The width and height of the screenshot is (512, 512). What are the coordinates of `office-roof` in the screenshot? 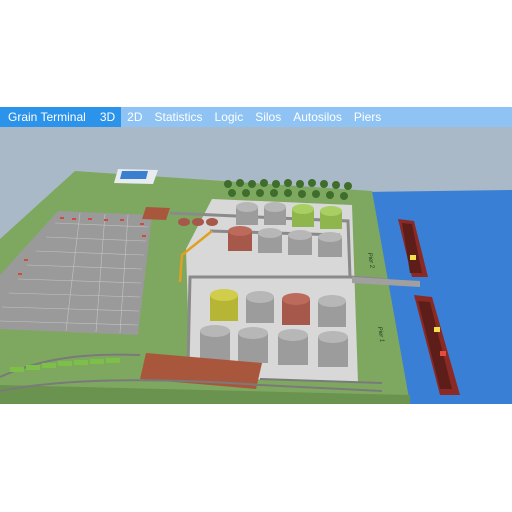 It's located at (134, 175).